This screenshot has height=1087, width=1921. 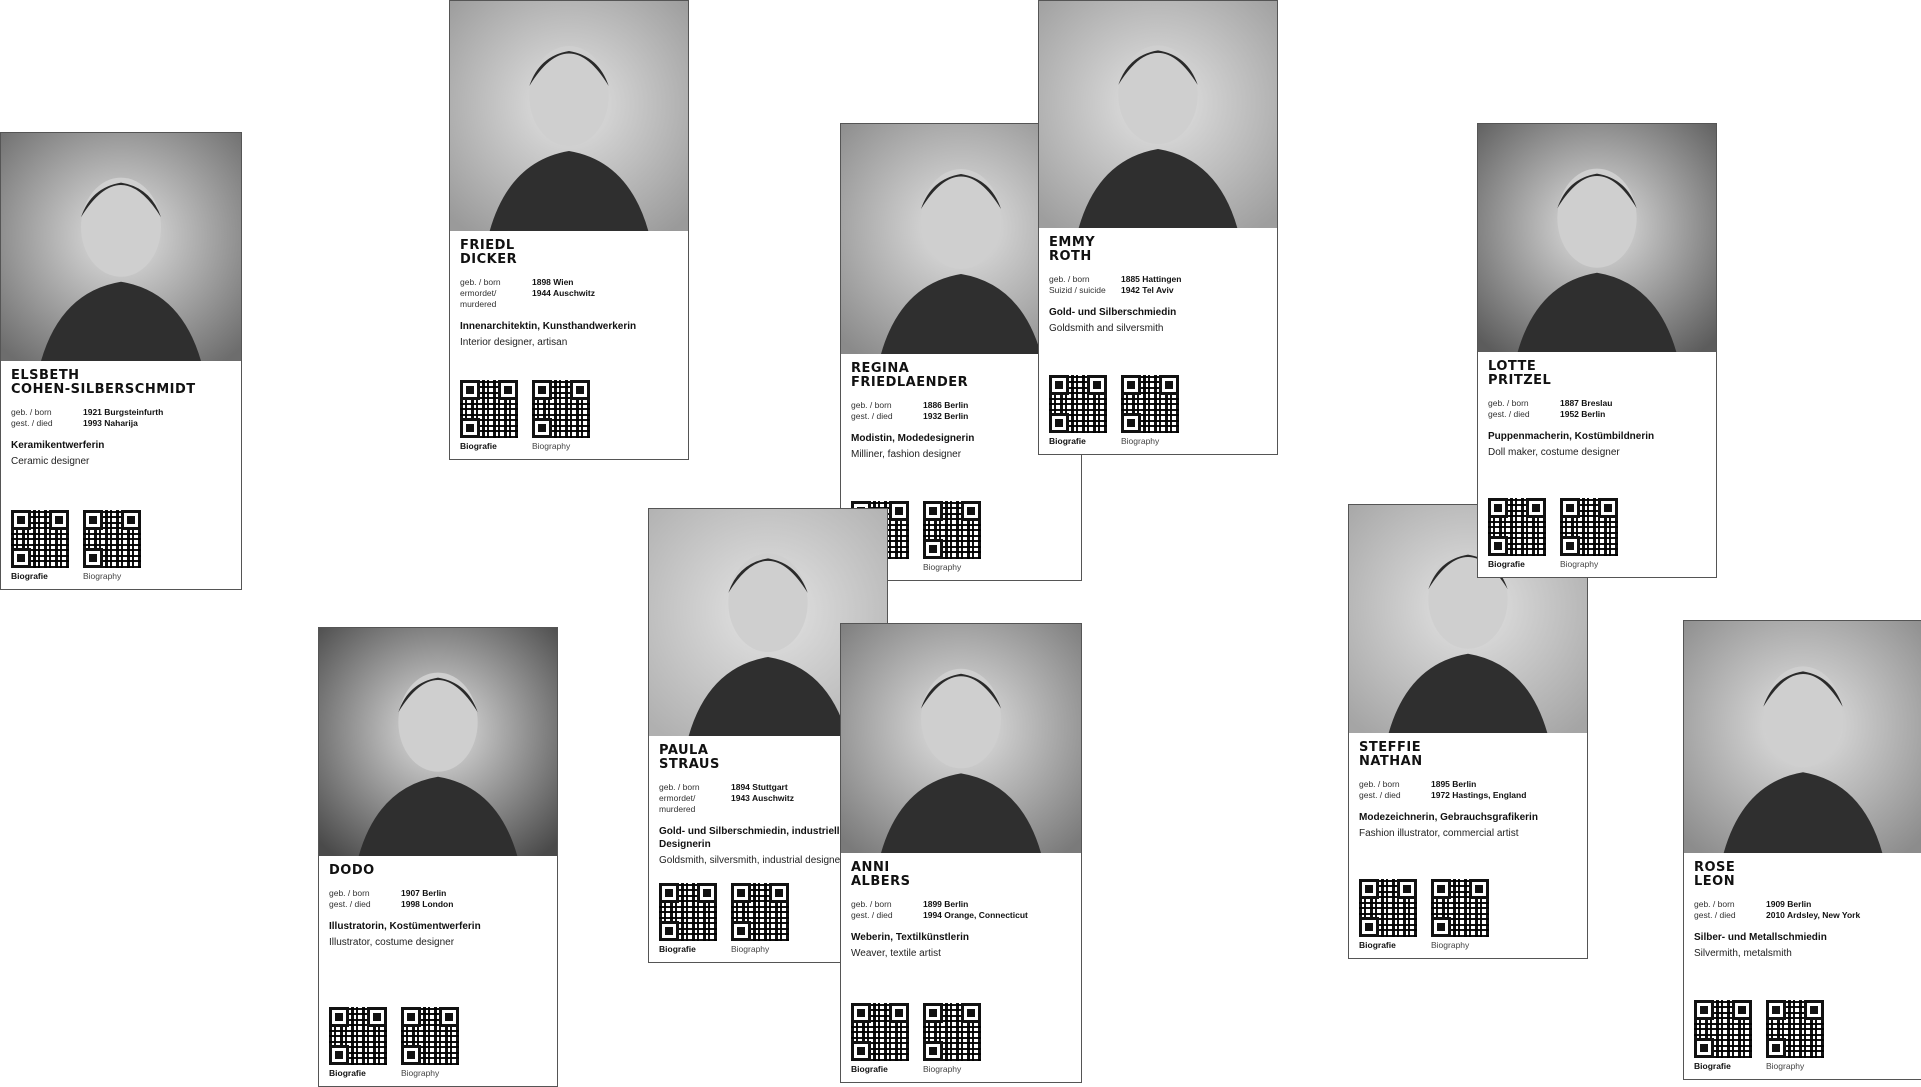 I want to click on person-name: ANNI ALBERS, so click(x=961, y=875).